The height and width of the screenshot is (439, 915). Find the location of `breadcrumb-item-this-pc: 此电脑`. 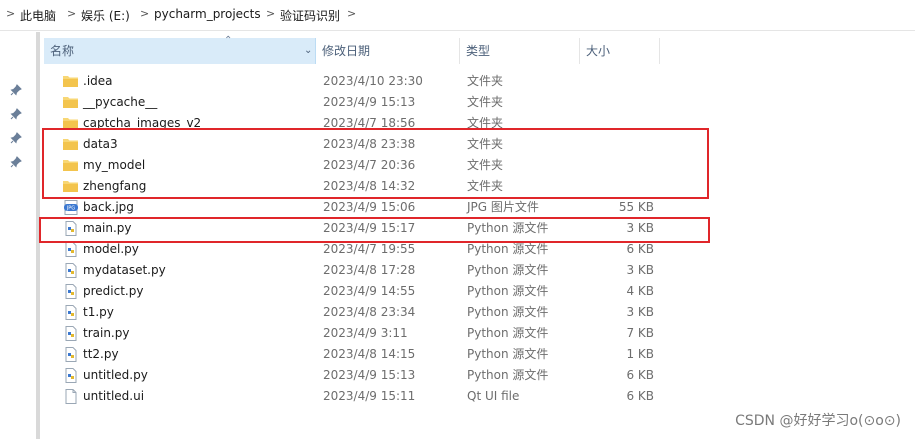

breadcrumb-item-this-pc: 此电脑 is located at coordinates (38, 15).